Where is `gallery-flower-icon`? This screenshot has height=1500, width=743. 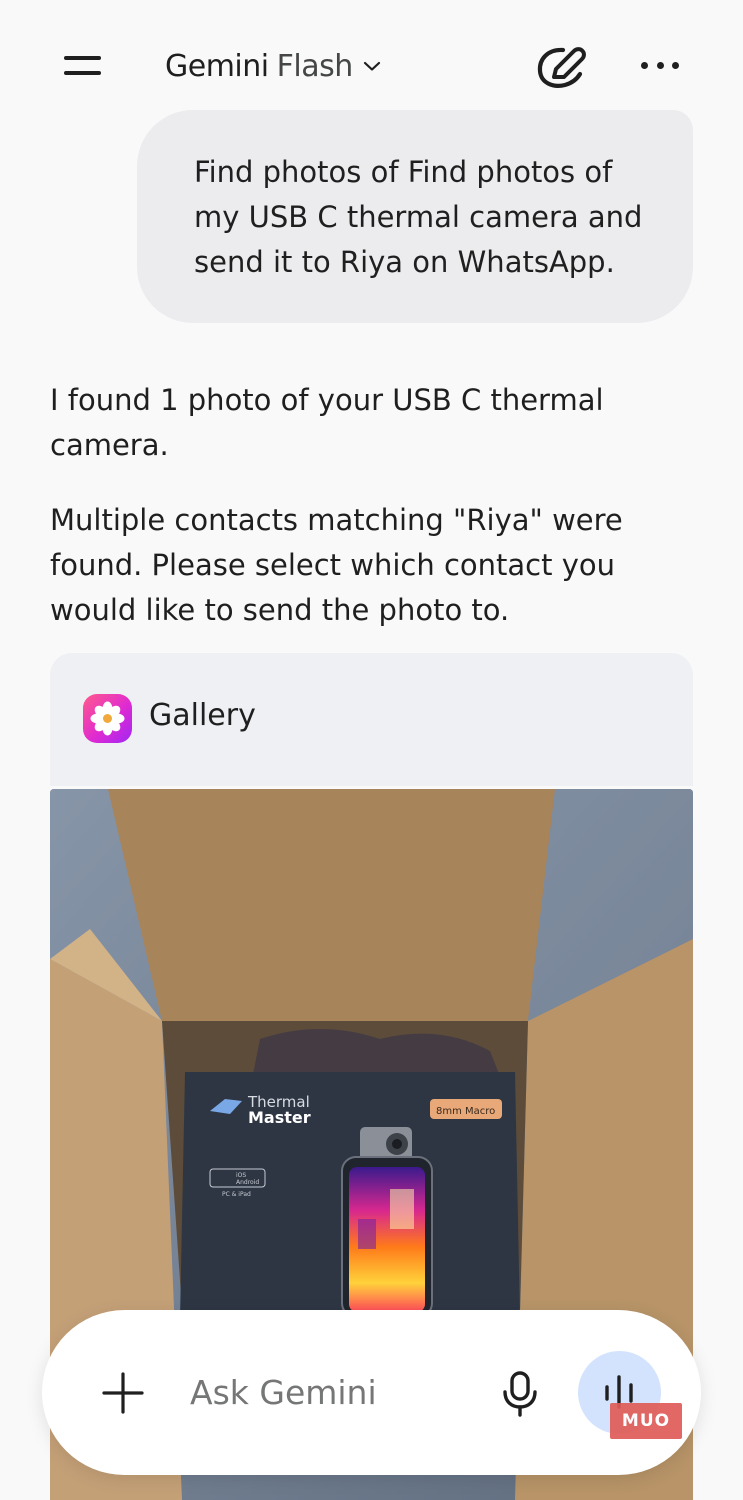 gallery-flower-icon is located at coordinates (107, 718).